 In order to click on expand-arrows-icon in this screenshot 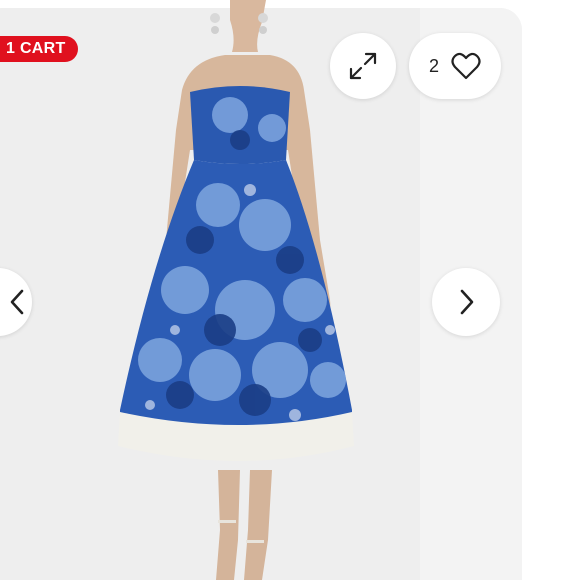, I will do `click(363, 66)`.